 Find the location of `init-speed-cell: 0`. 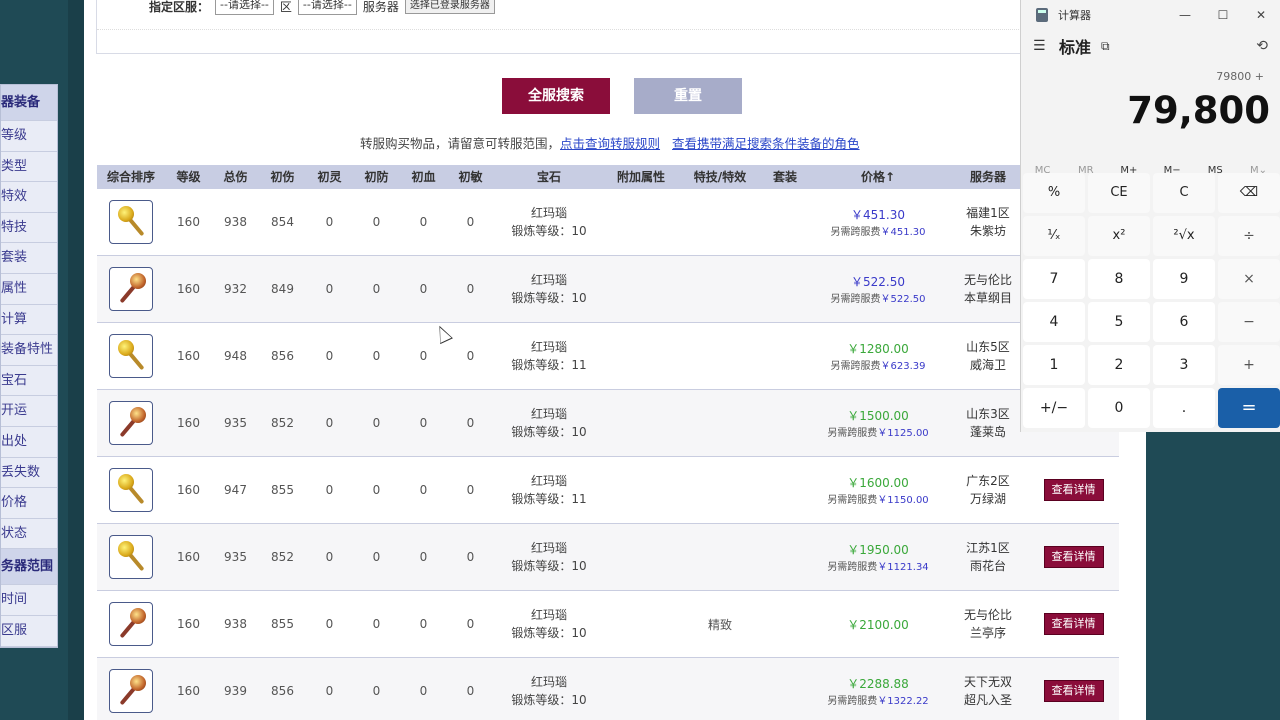

init-speed-cell: 0 is located at coordinates (470, 624).